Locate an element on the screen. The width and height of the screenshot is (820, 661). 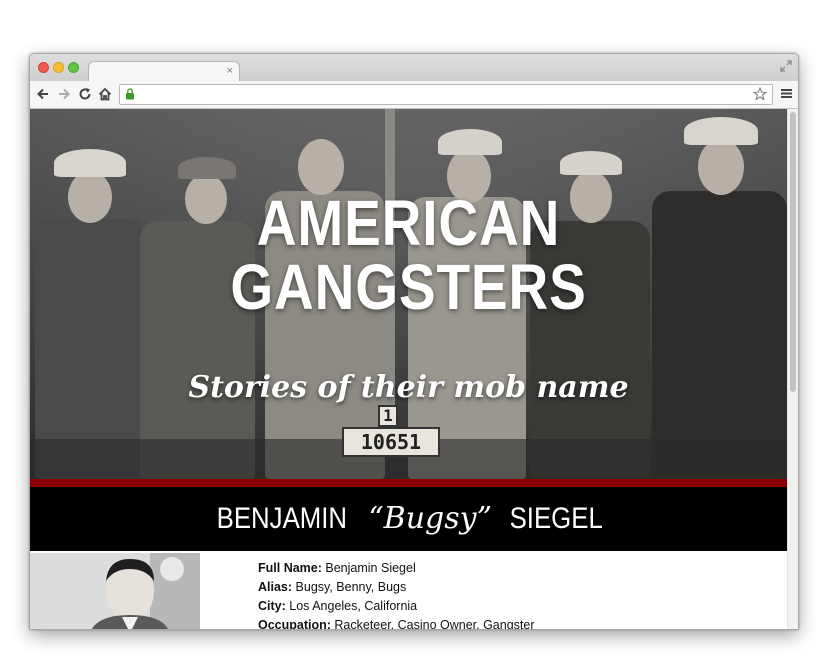
detail-label: Alias: is located at coordinates (275, 587).